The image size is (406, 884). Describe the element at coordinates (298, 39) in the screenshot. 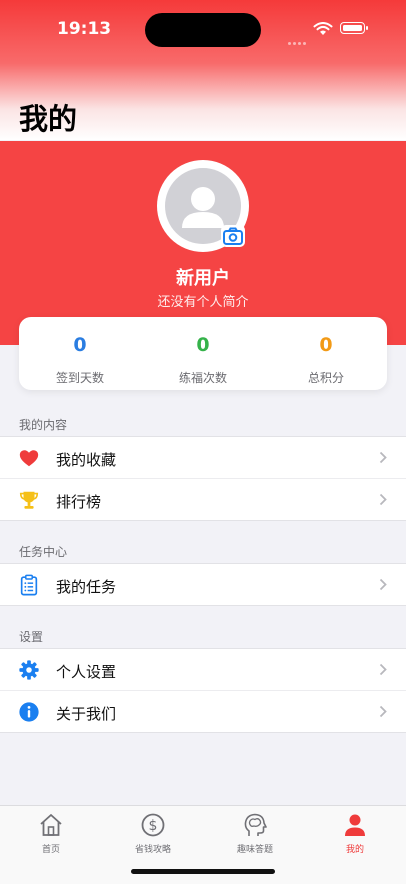

I see `cellular-signal-icon` at that location.